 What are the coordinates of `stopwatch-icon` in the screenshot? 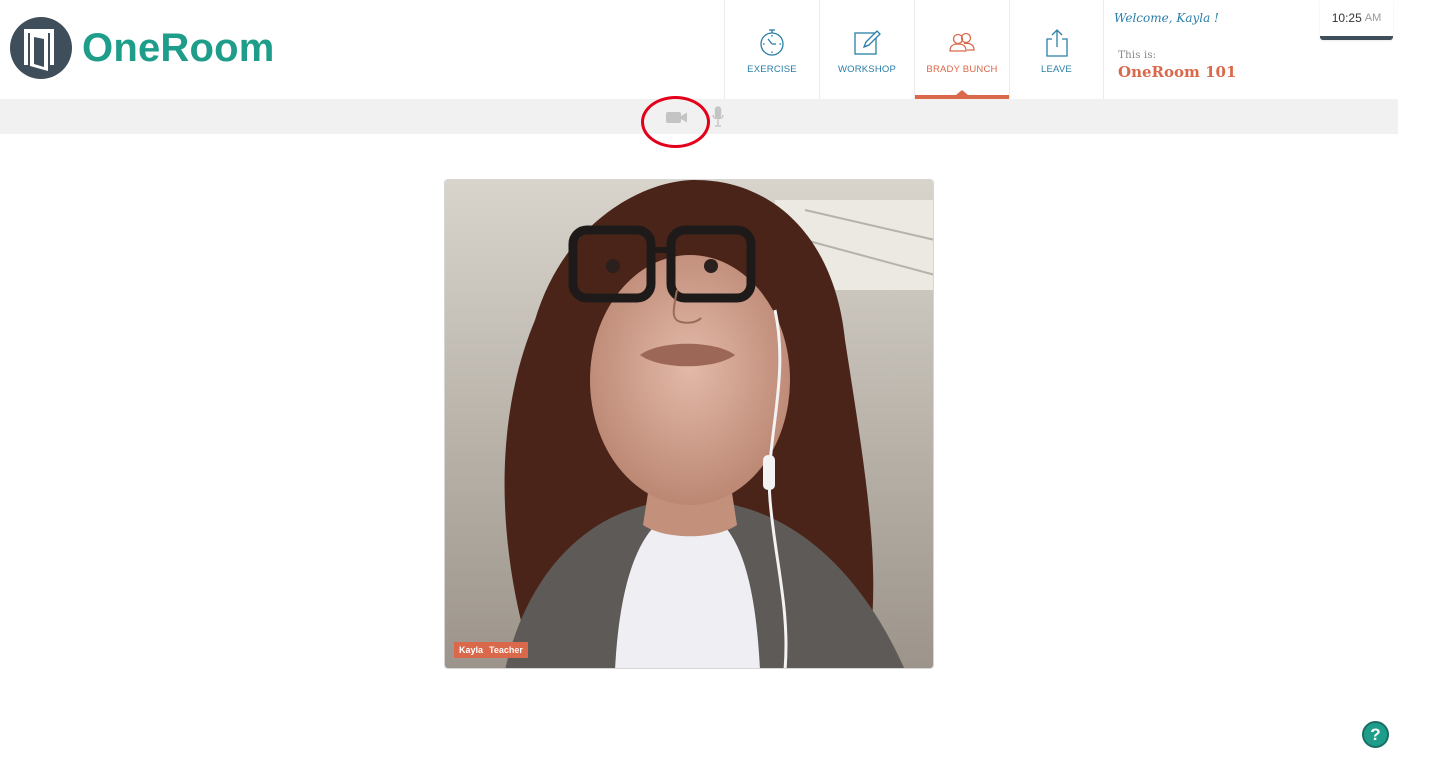 It's located at (772, 42).